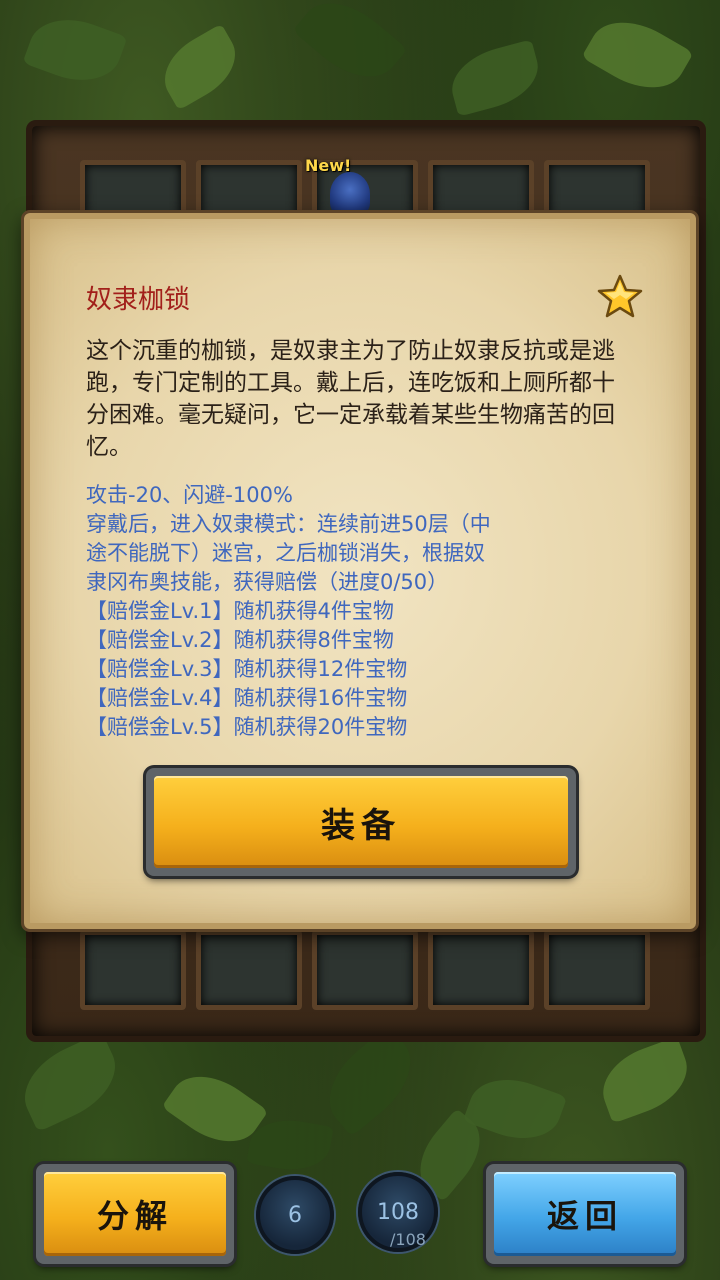 The height and width of the screenshot is (1280, 720). I want to click on stat-line: 穿戴后，进入奴隶模式：连续前进50层（中, so click(288, 524).